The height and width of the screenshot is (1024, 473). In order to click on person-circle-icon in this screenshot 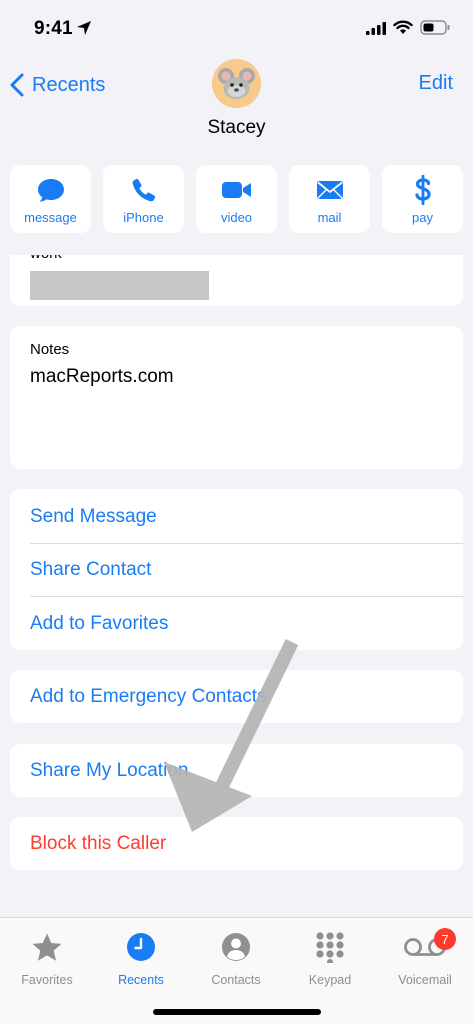, I will do `click(236, 947)`.